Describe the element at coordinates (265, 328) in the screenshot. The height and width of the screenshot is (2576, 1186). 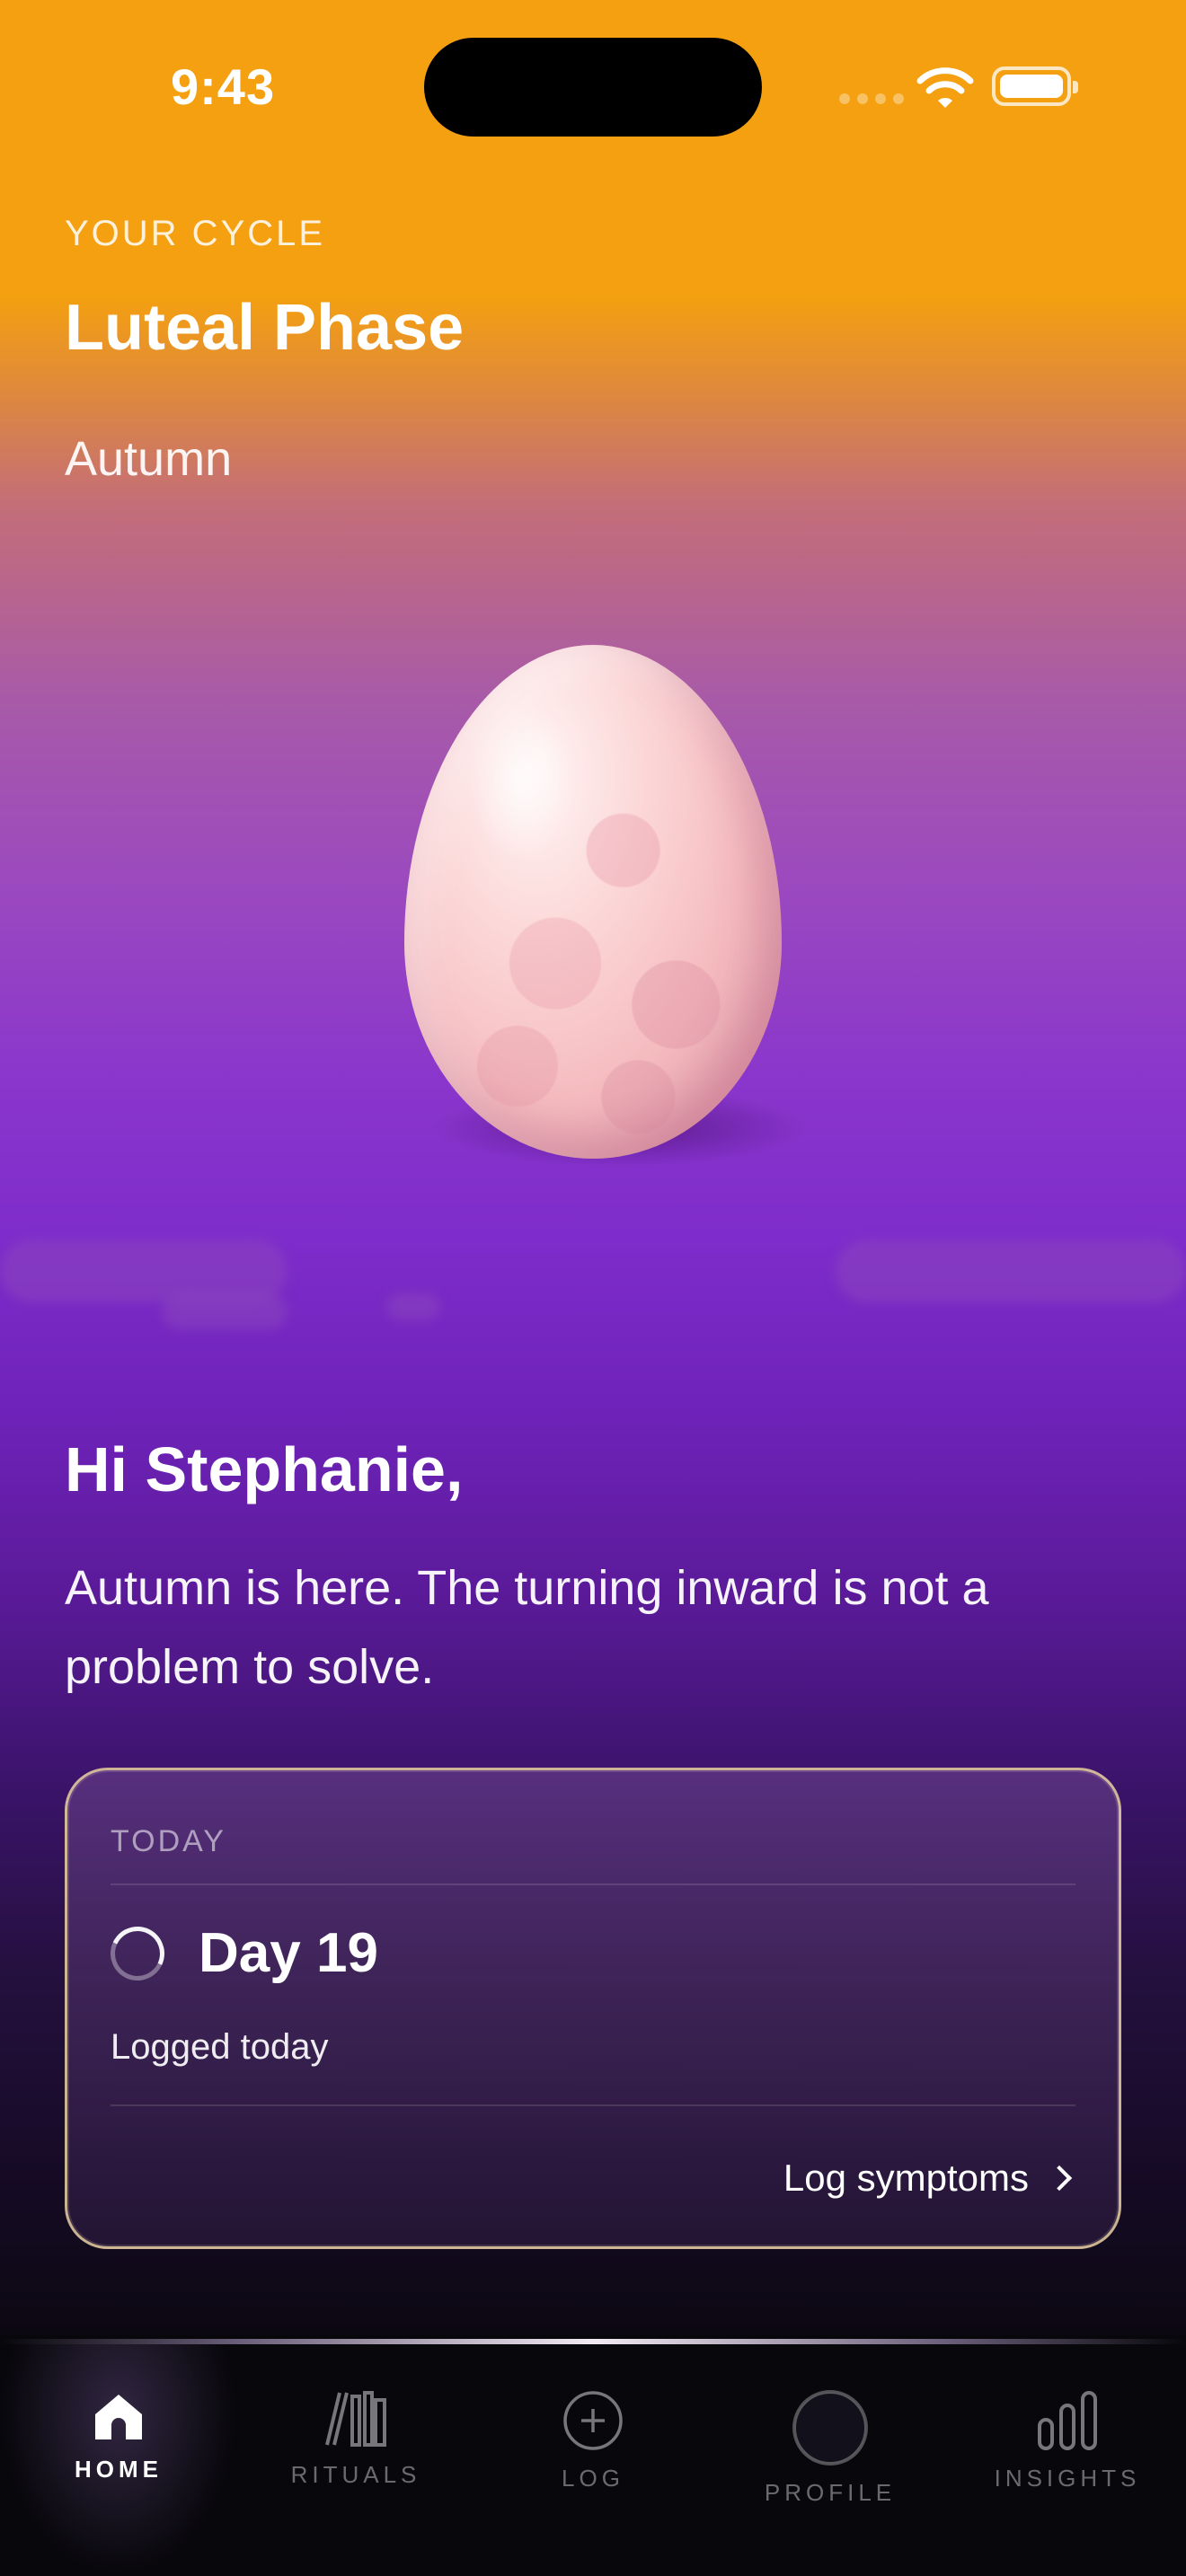
I see `phase-title: Luteal Phase` at that location.